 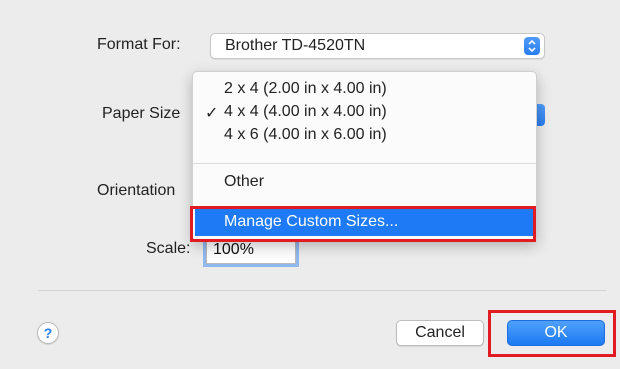 I want to click on chevron-updown-icon, so click(x=532, y=46).